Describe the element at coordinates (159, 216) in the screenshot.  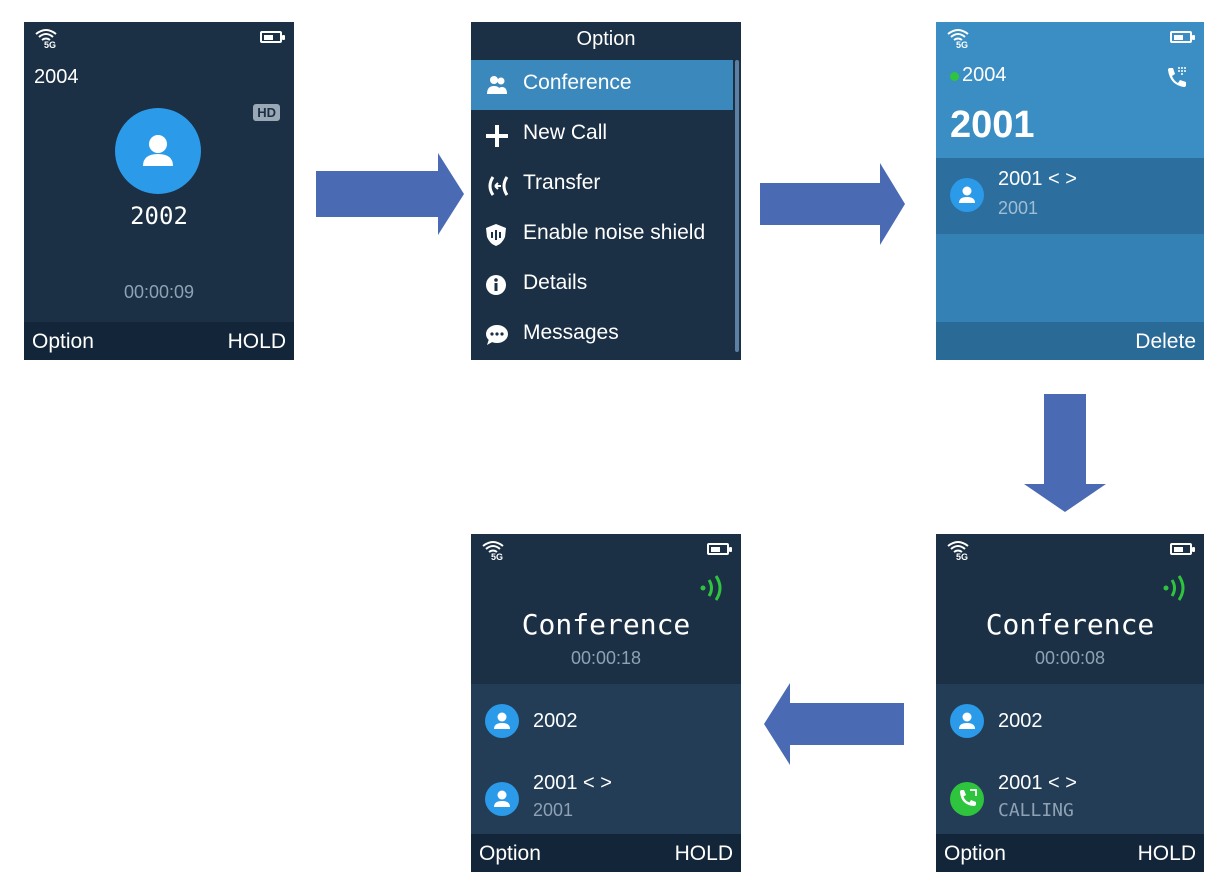
I see `call-number: 2002` at that location.